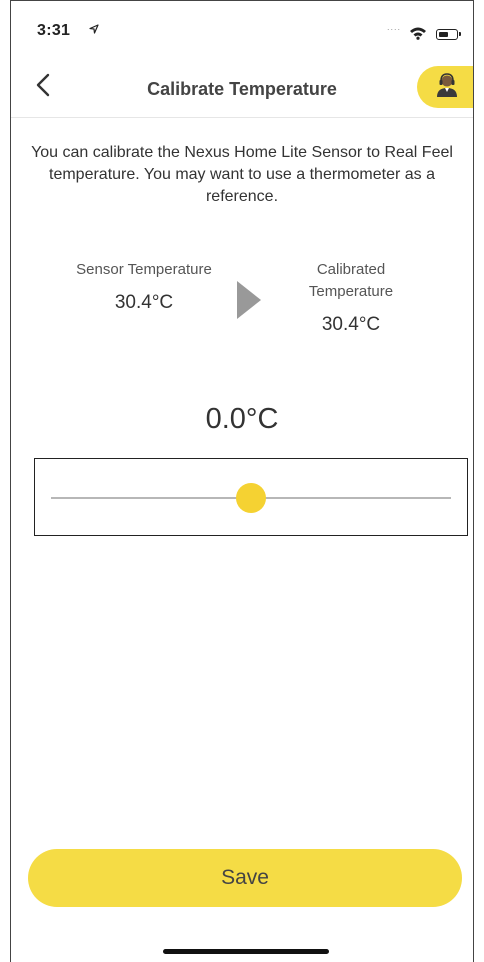 This screenshot has width=484, height=962. What do you see at coordinates (54, 30) in the screenshot?
I see `status-time: 3:31` at bounding box center [54, 30].